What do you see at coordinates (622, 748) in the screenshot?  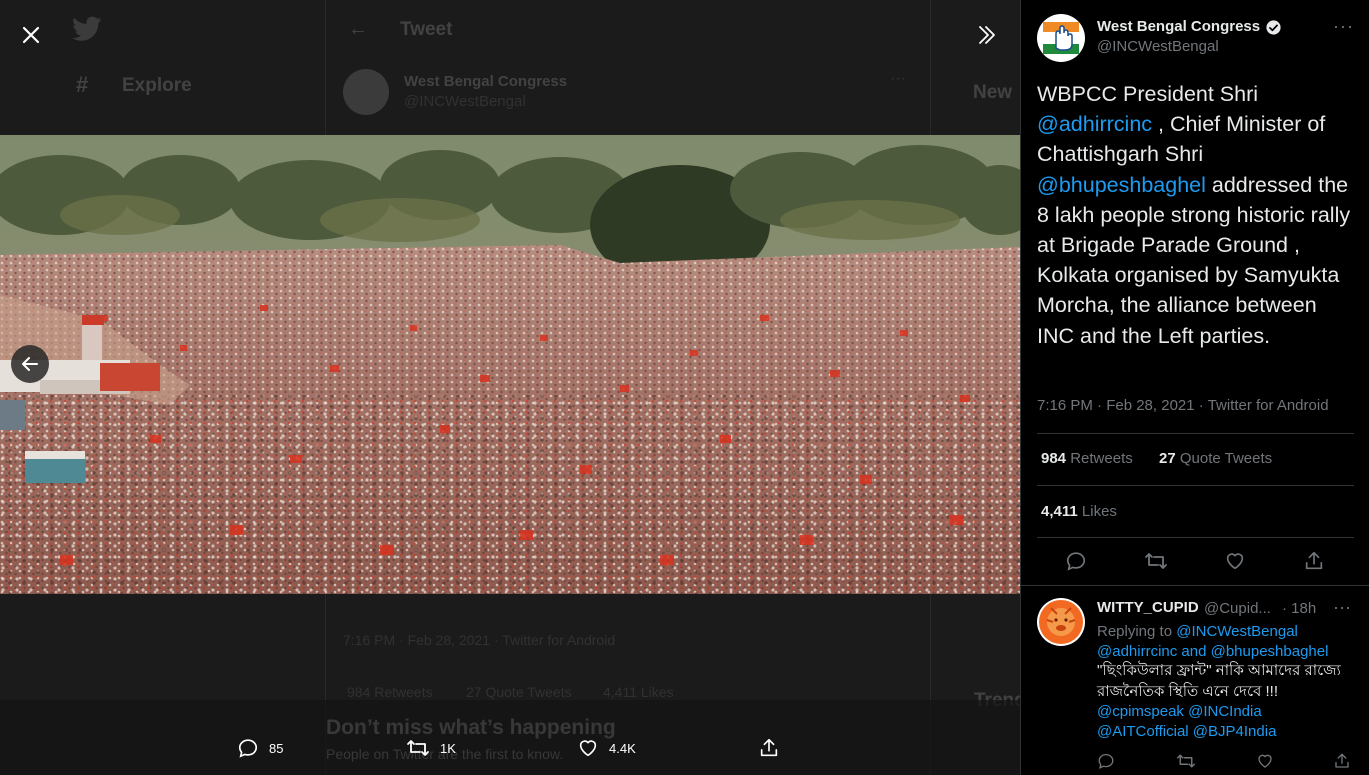 I see `like-count: 4.4K` at bounding box center [622, 748].